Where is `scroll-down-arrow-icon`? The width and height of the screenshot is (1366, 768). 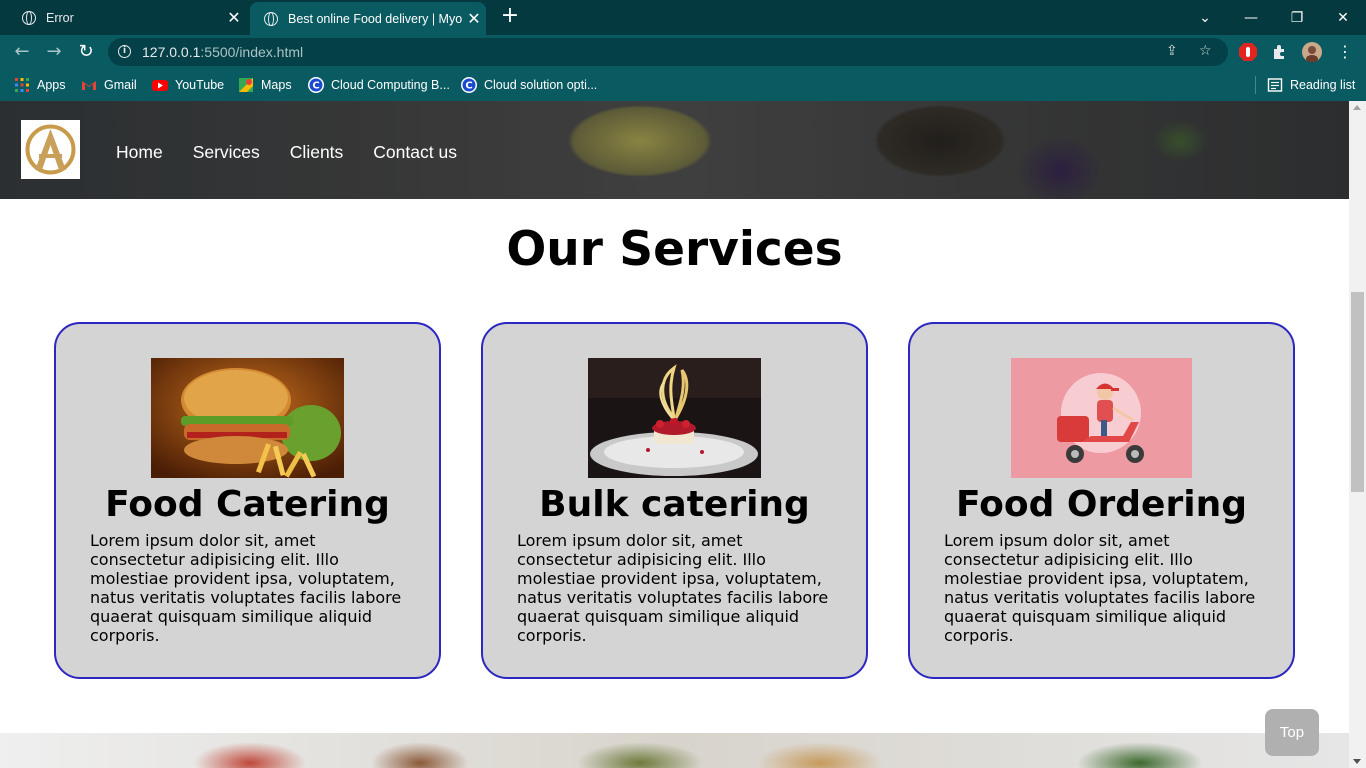
scroll-down-arrow-icon is located at coordinates (1357, 761).